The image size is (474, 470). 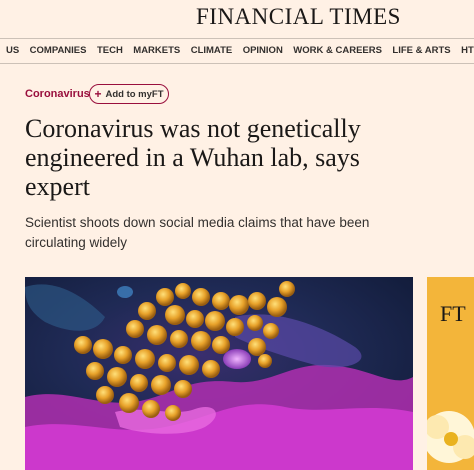 I want to click on add-to-myft-button: + Add to myFT, so click(x=129, y=94).